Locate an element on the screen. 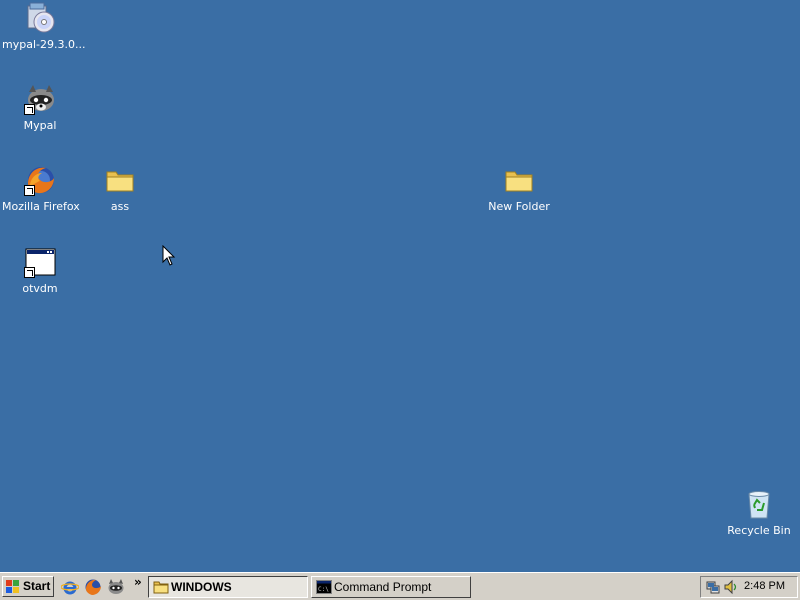  installer-cd-icon is located at coordinates (40, 18).